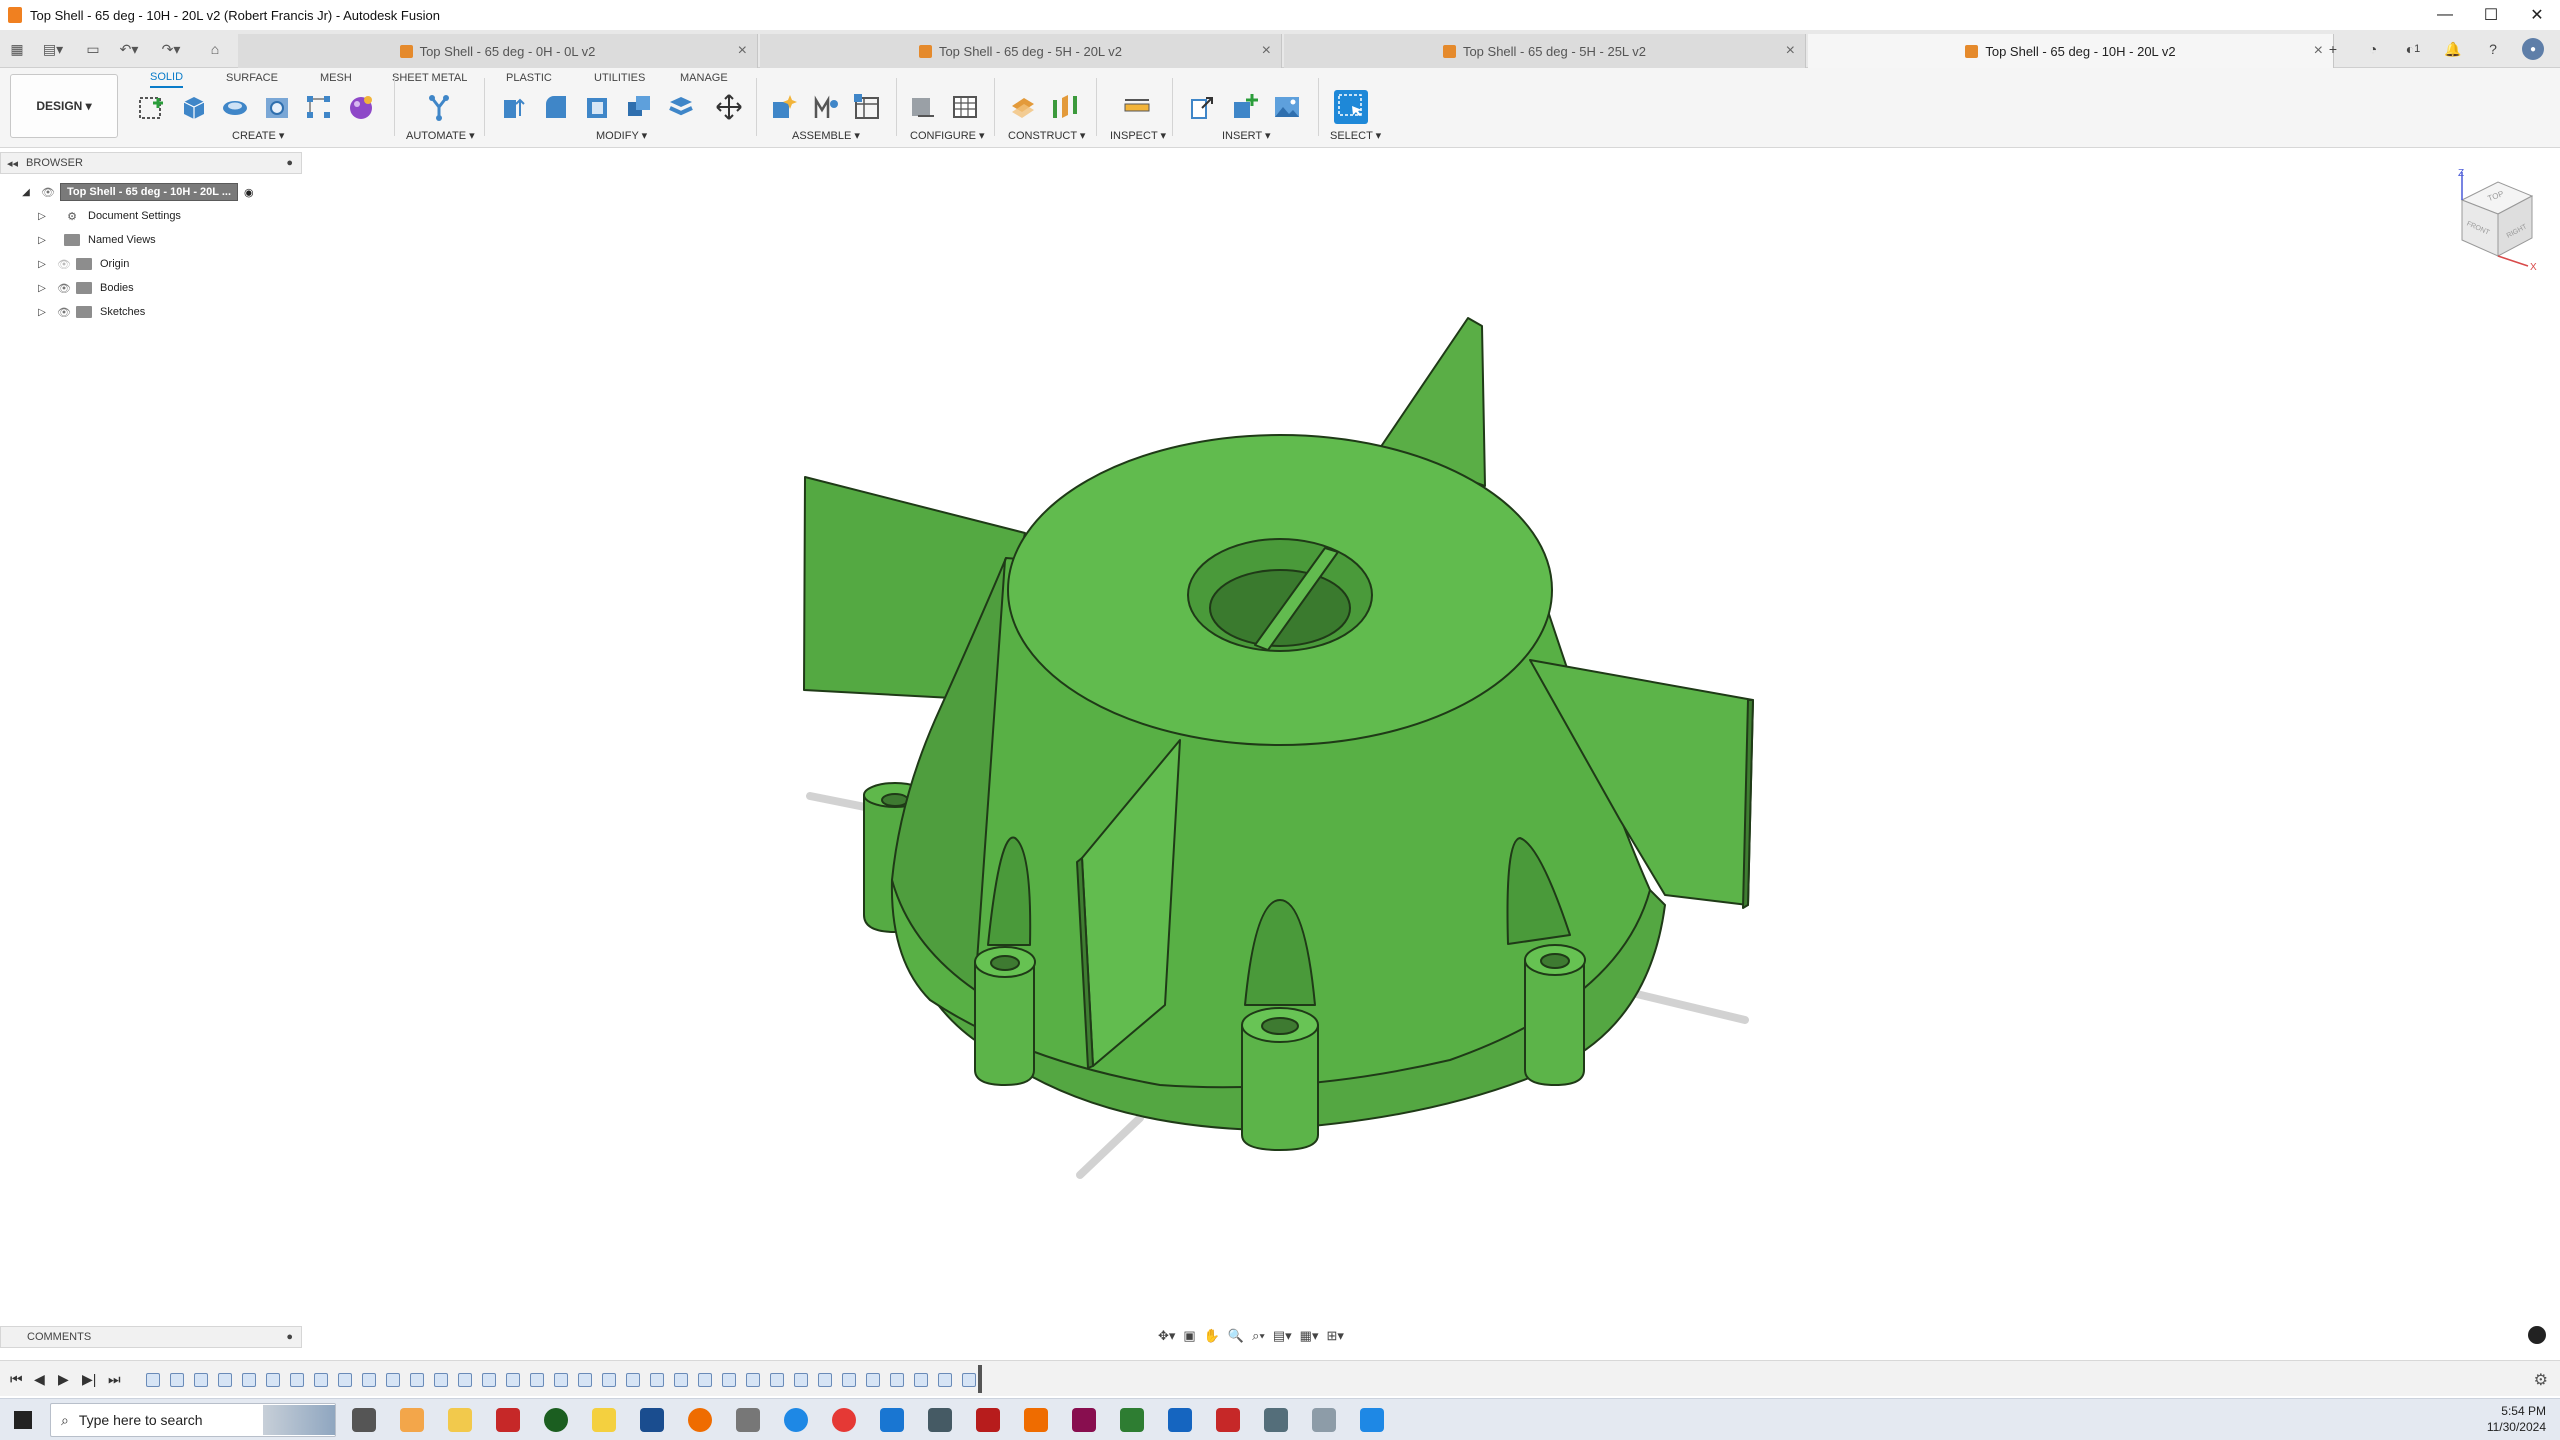  What do you see at coordinates (2071, 51) in the screenshot?
I see `tab-document-4: Top Shell - 65 deg - 10H - 20L v2 ×` at bounding box center [2071, 51].